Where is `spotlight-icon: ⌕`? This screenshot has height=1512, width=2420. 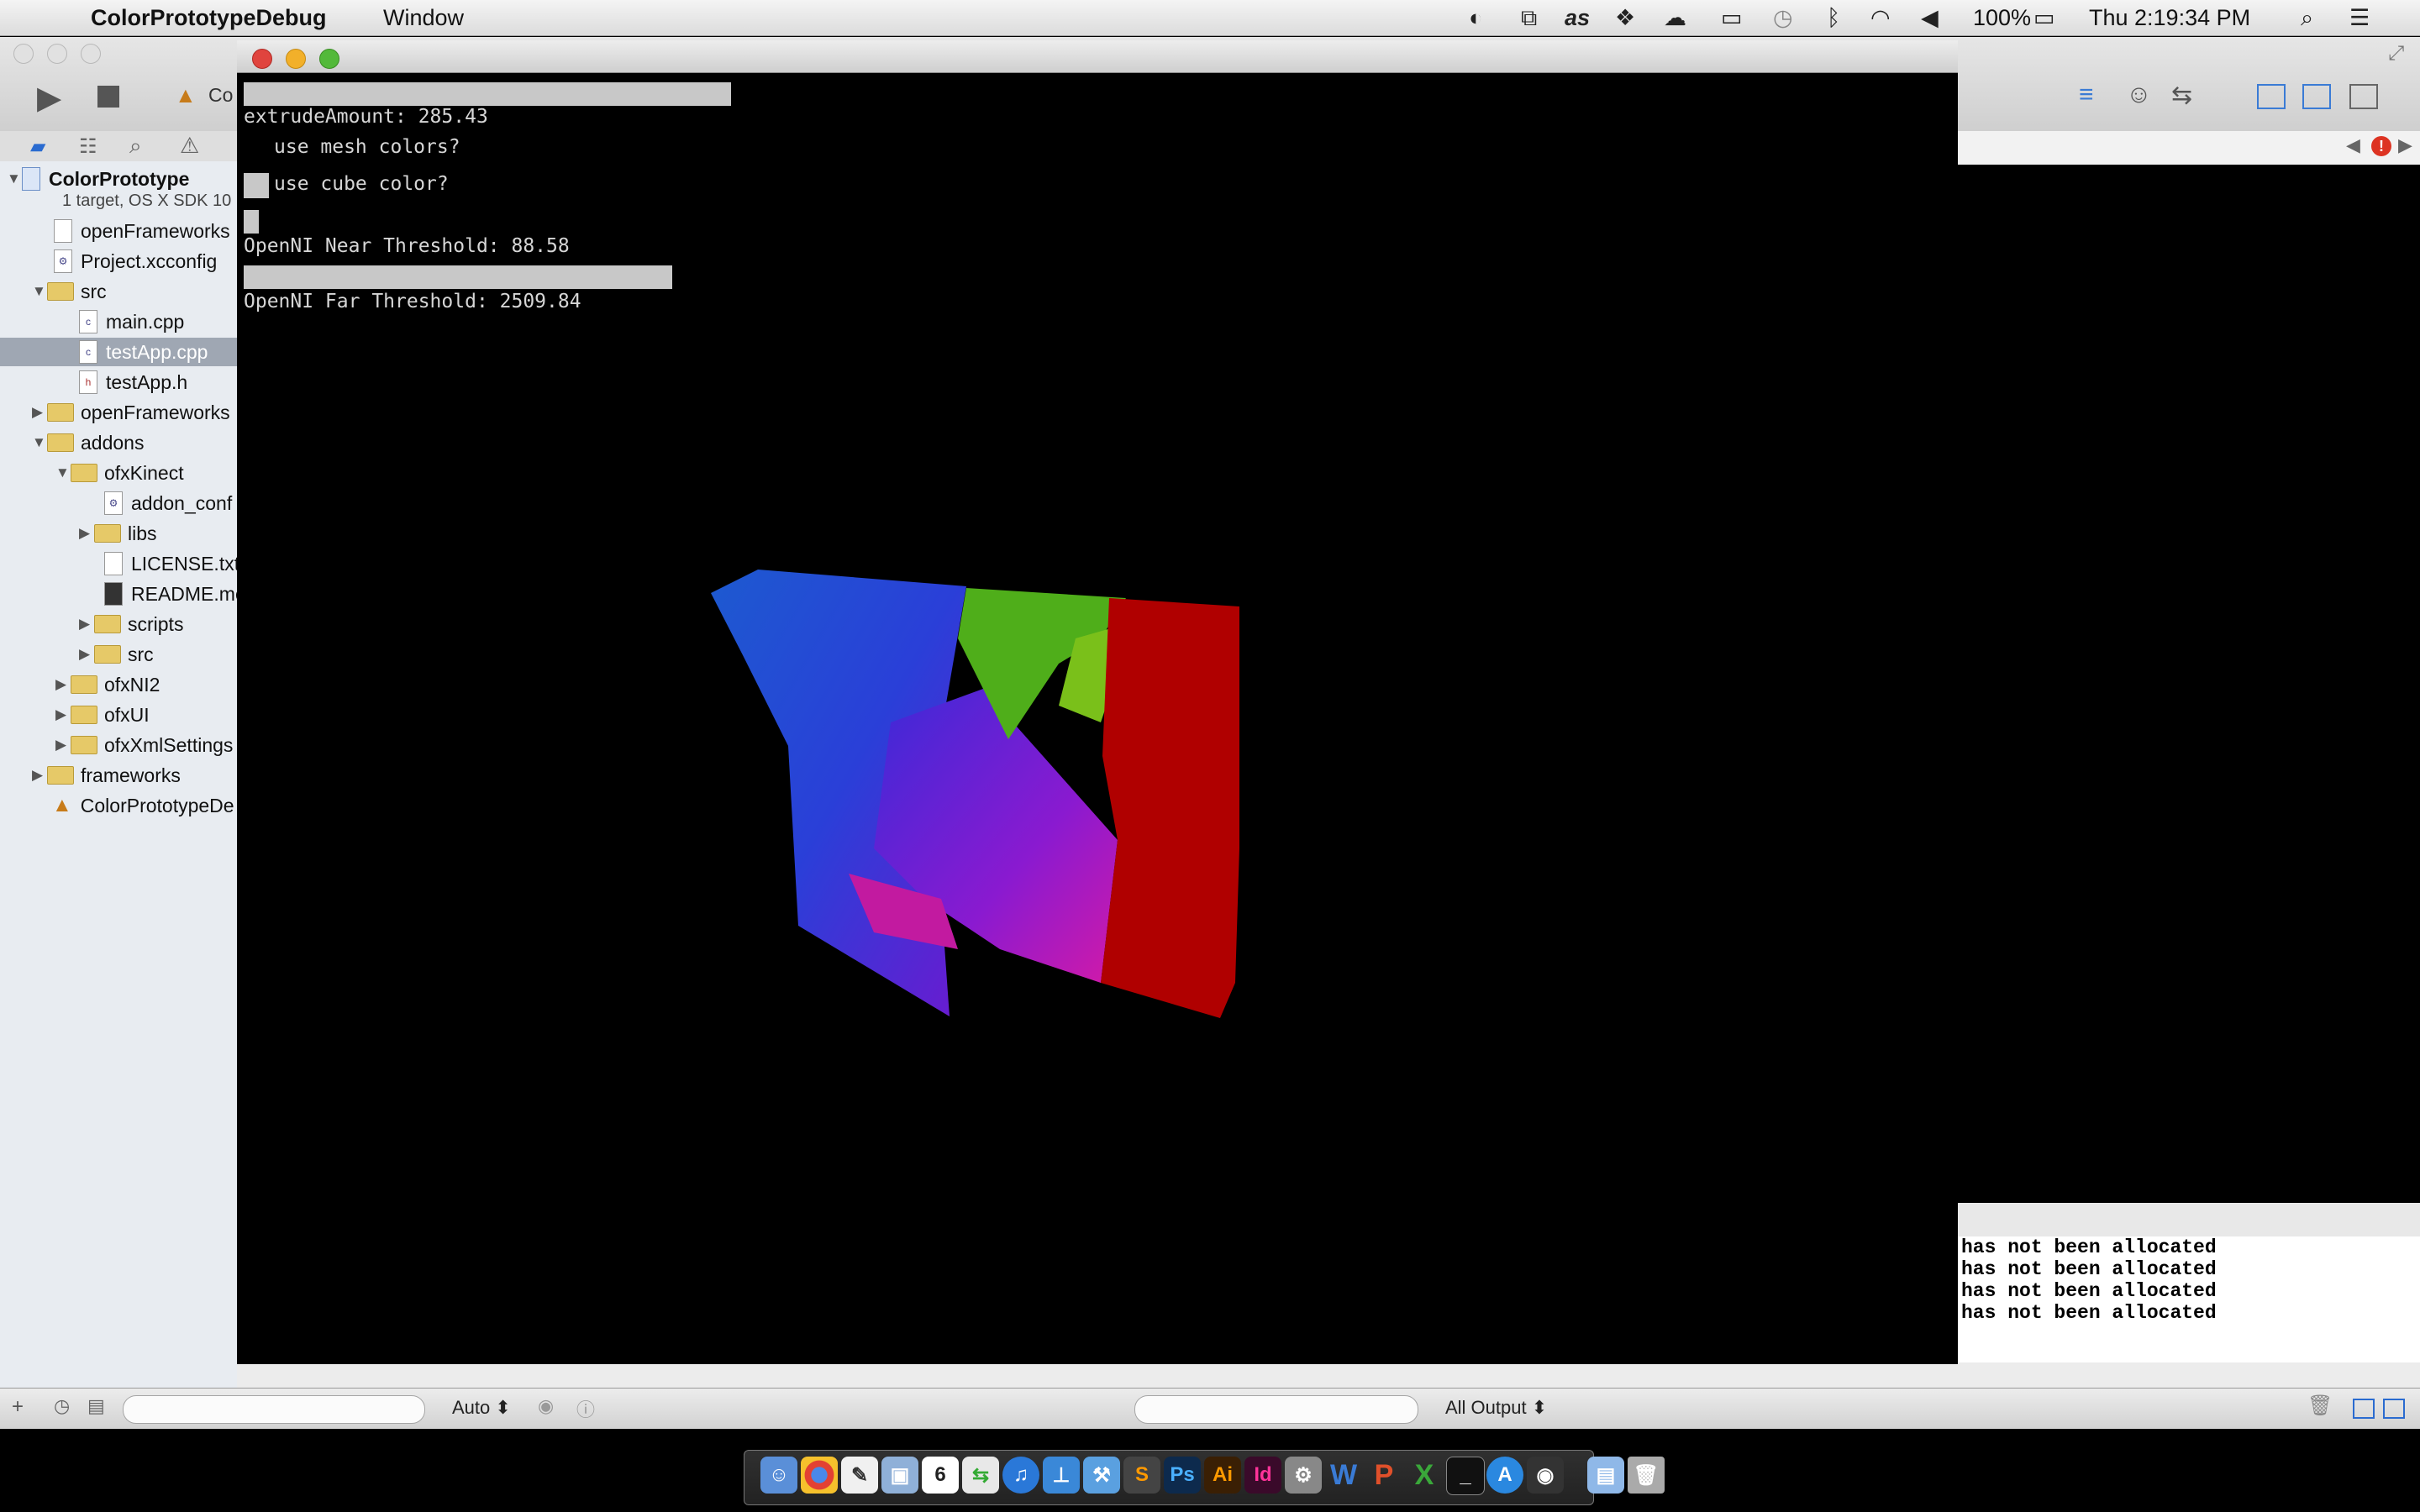 spotlight-icon: ⌕ is located at coordinates (2307, 18).